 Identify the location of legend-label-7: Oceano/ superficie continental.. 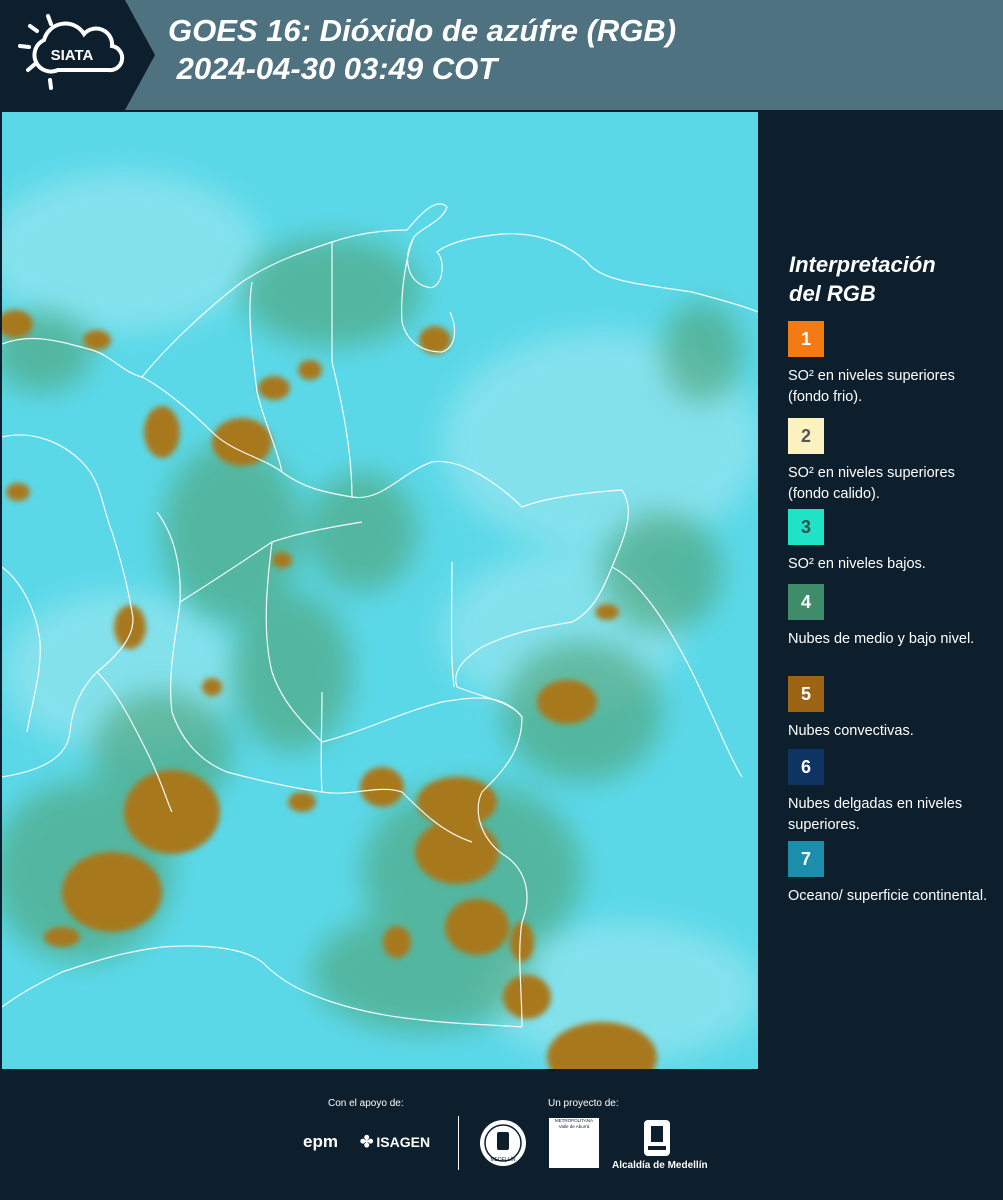
(888, 896).